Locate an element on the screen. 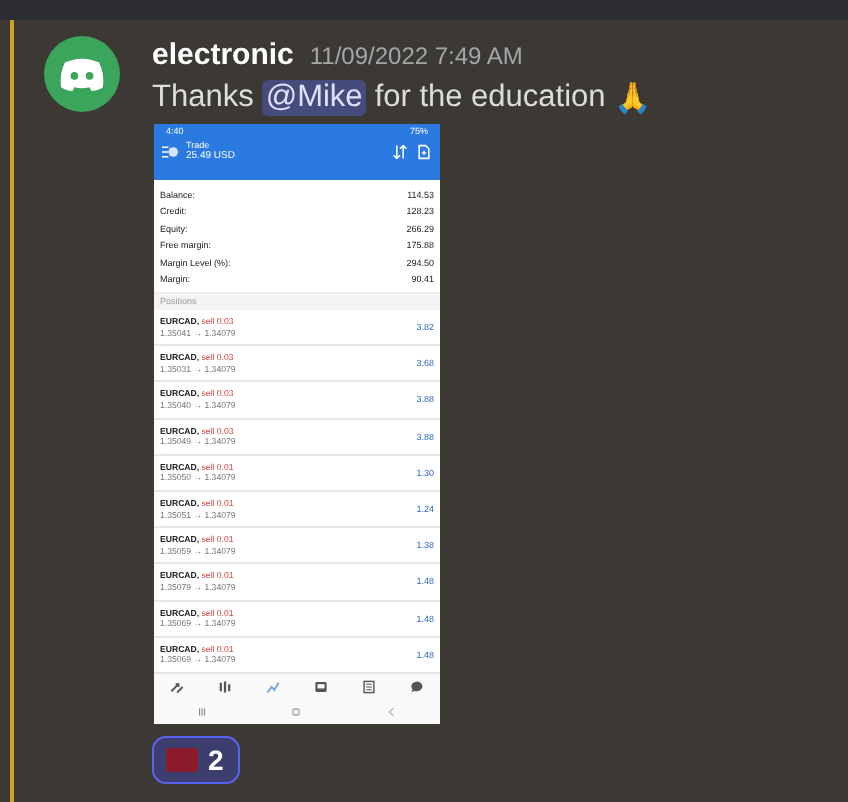 The width and height of the screenshot is (848, 802). arrows-icon is located at coordinates (177, 687).